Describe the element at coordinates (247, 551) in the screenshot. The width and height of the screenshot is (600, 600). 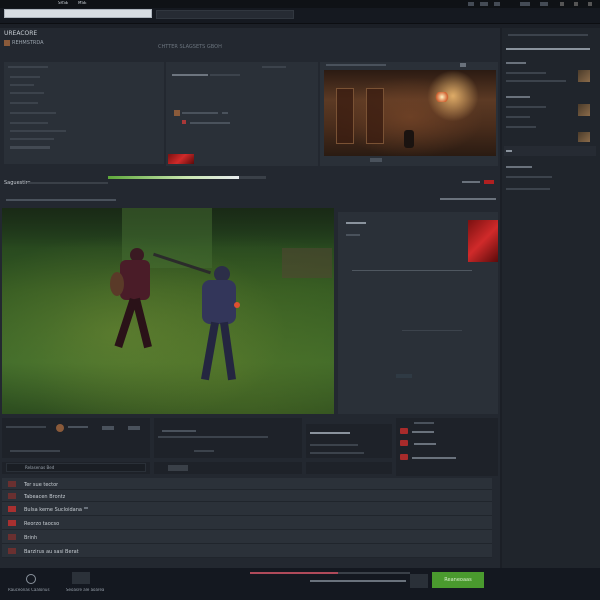
I see `list-item: Barzirus au sasi Berat` at that location.